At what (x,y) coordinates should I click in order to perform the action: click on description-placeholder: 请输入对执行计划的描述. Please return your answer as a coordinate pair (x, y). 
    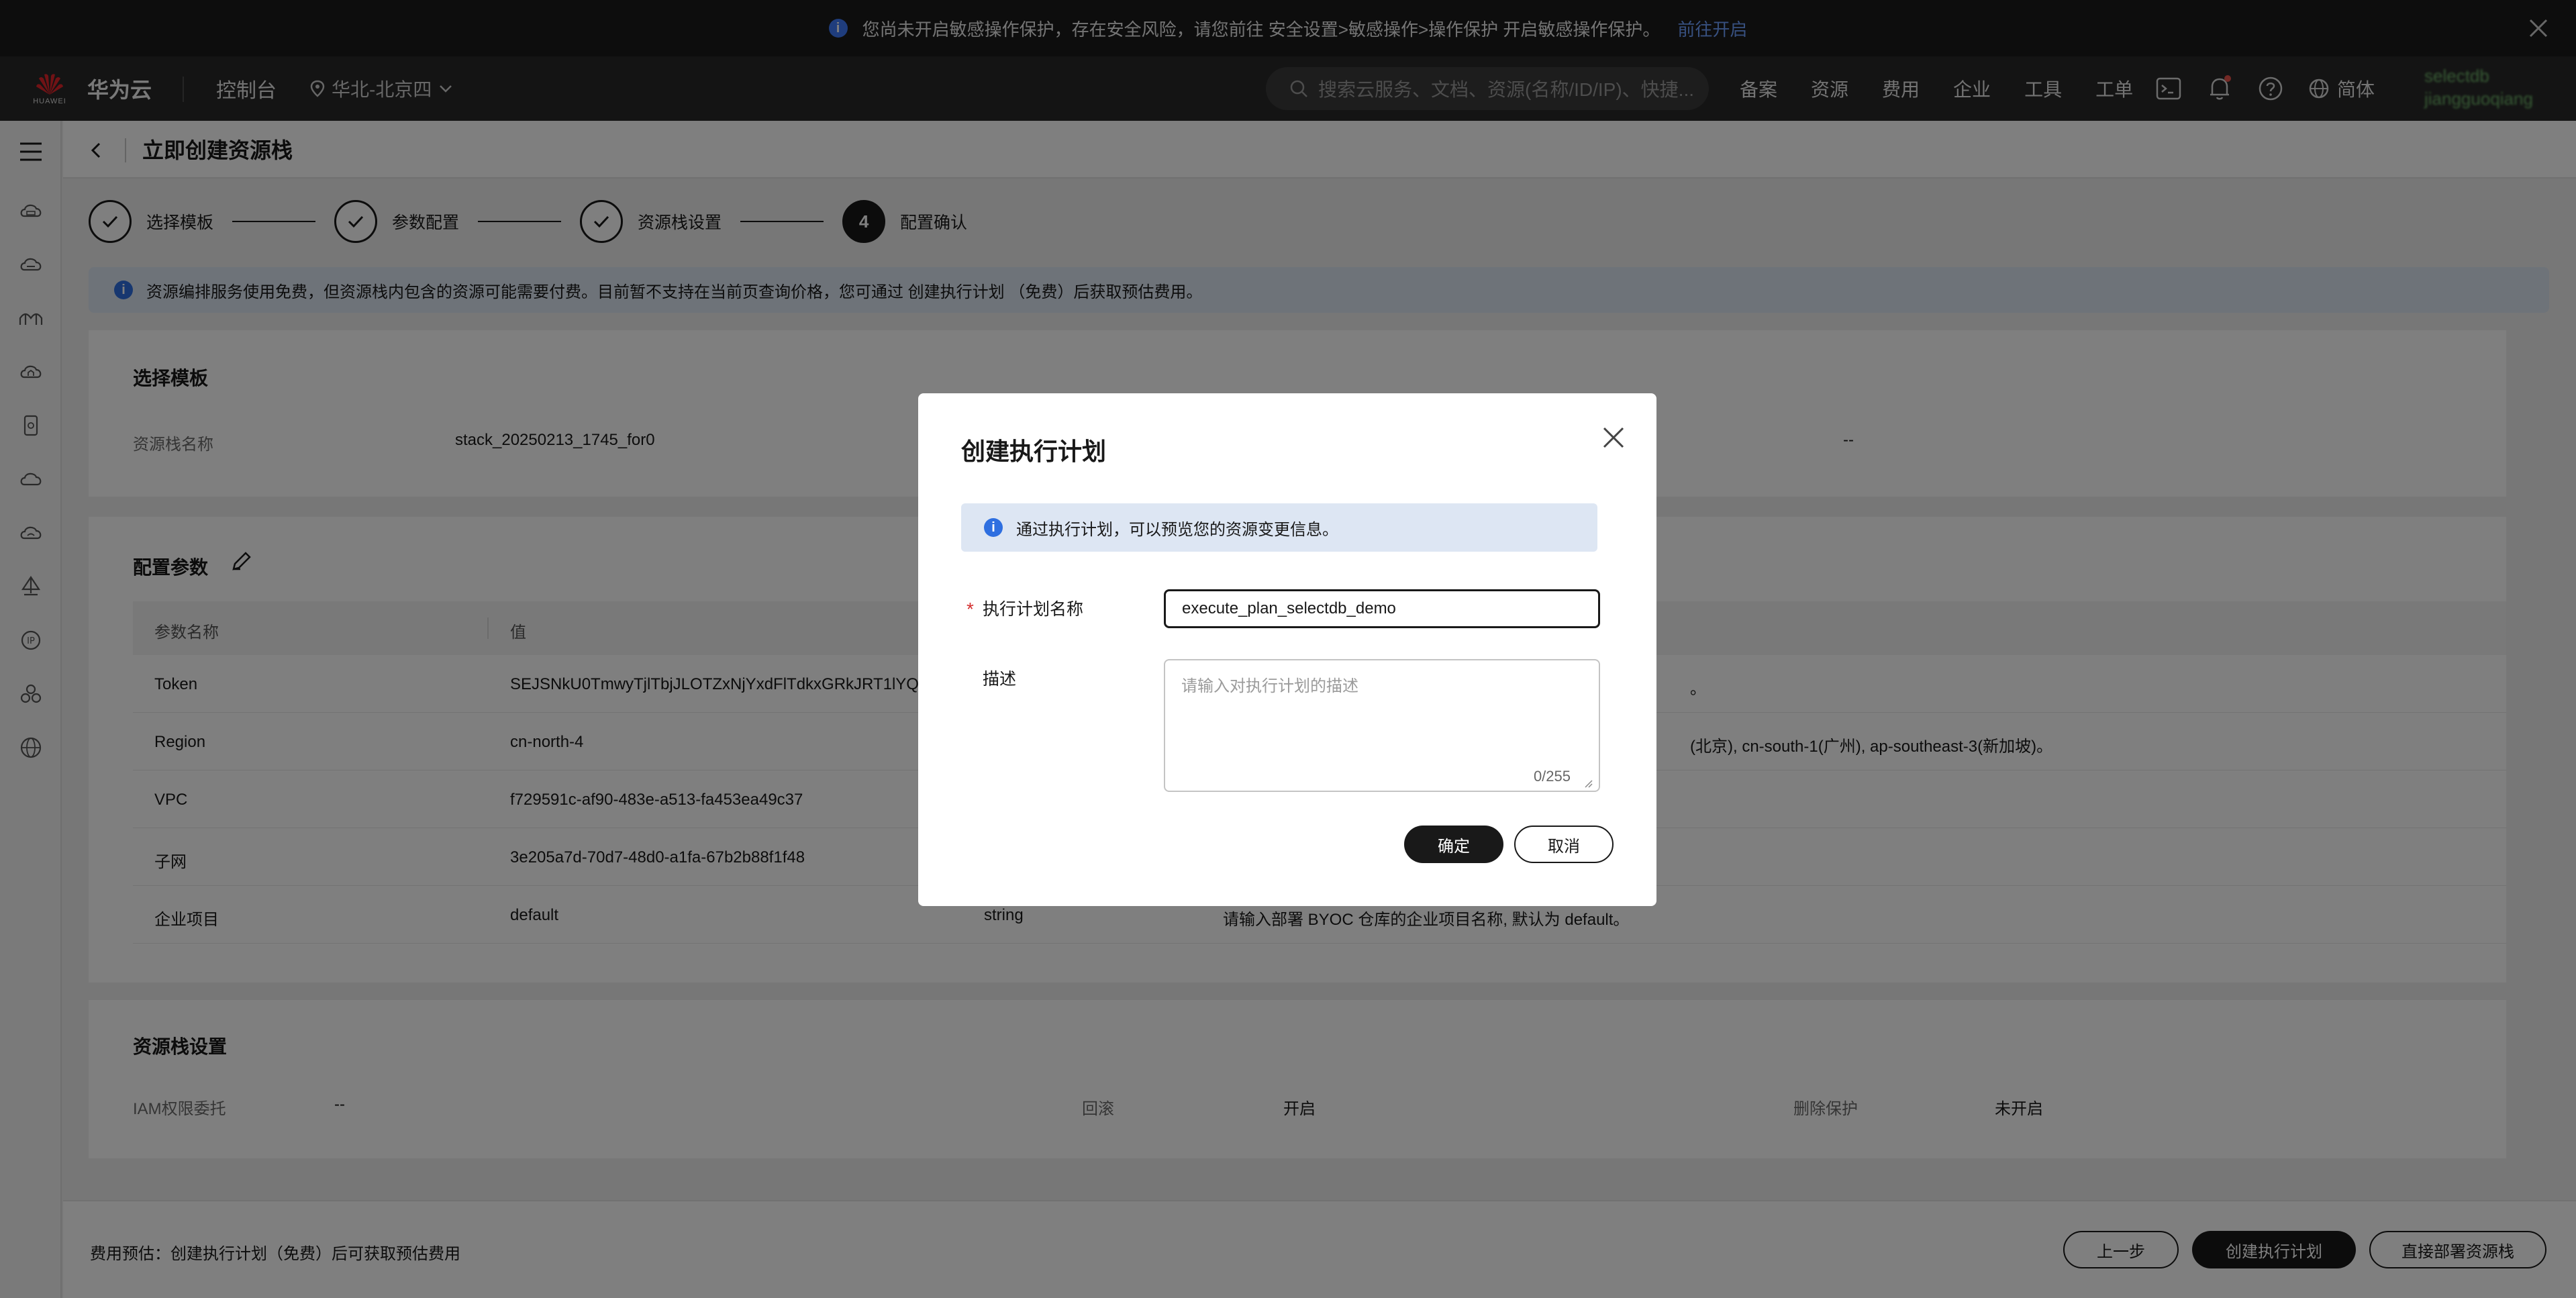
    Looking at the image, I should click on (1269, 686).